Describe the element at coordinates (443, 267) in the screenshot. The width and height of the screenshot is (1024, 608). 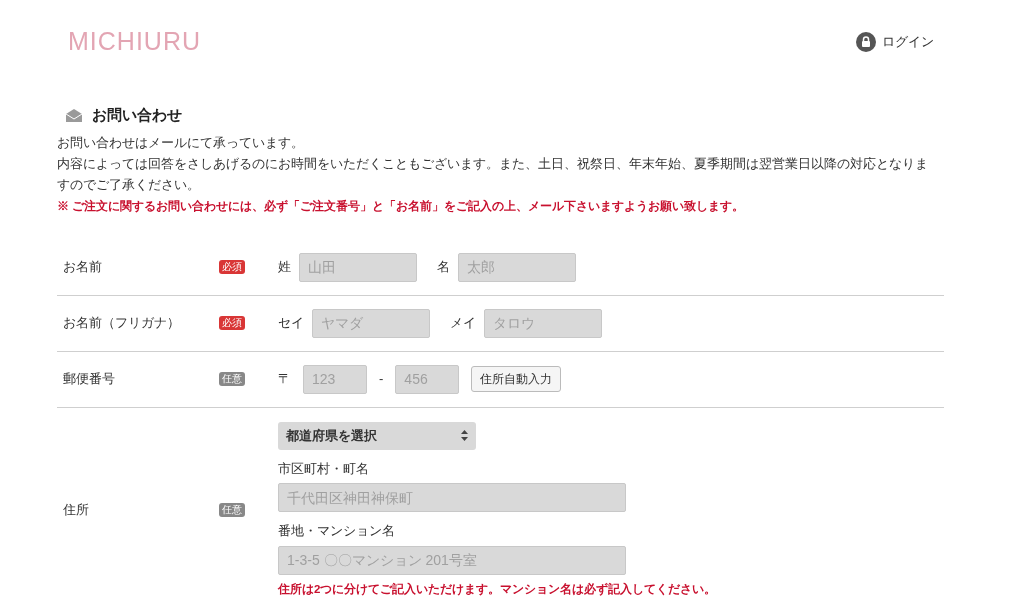
I see `field-label: 名` at that location.